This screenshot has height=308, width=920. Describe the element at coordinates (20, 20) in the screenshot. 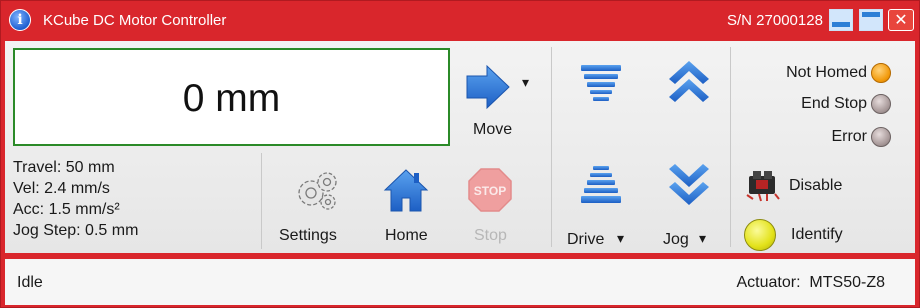

I see `info-icon: i` at that location.